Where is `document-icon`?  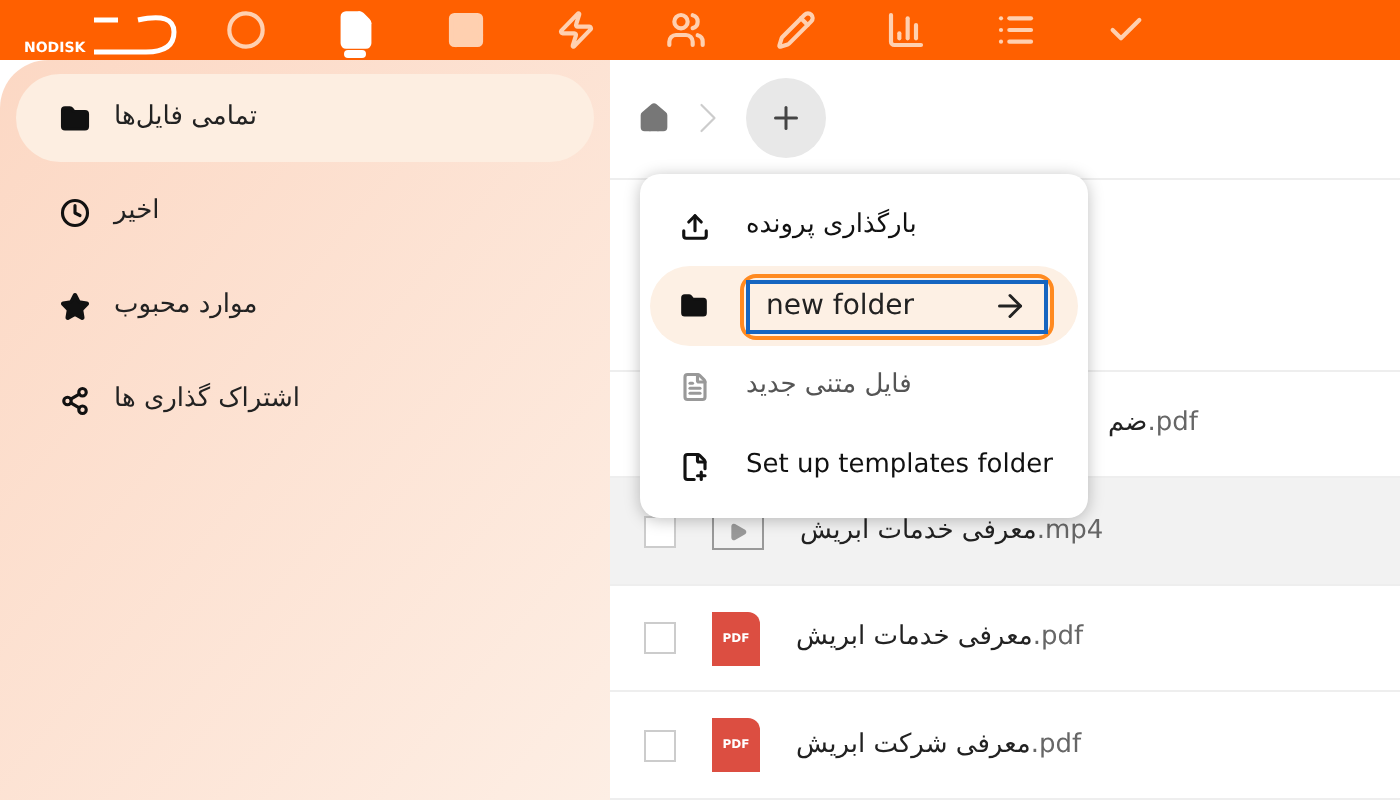 document-icon is located at coordinates (695, 386).